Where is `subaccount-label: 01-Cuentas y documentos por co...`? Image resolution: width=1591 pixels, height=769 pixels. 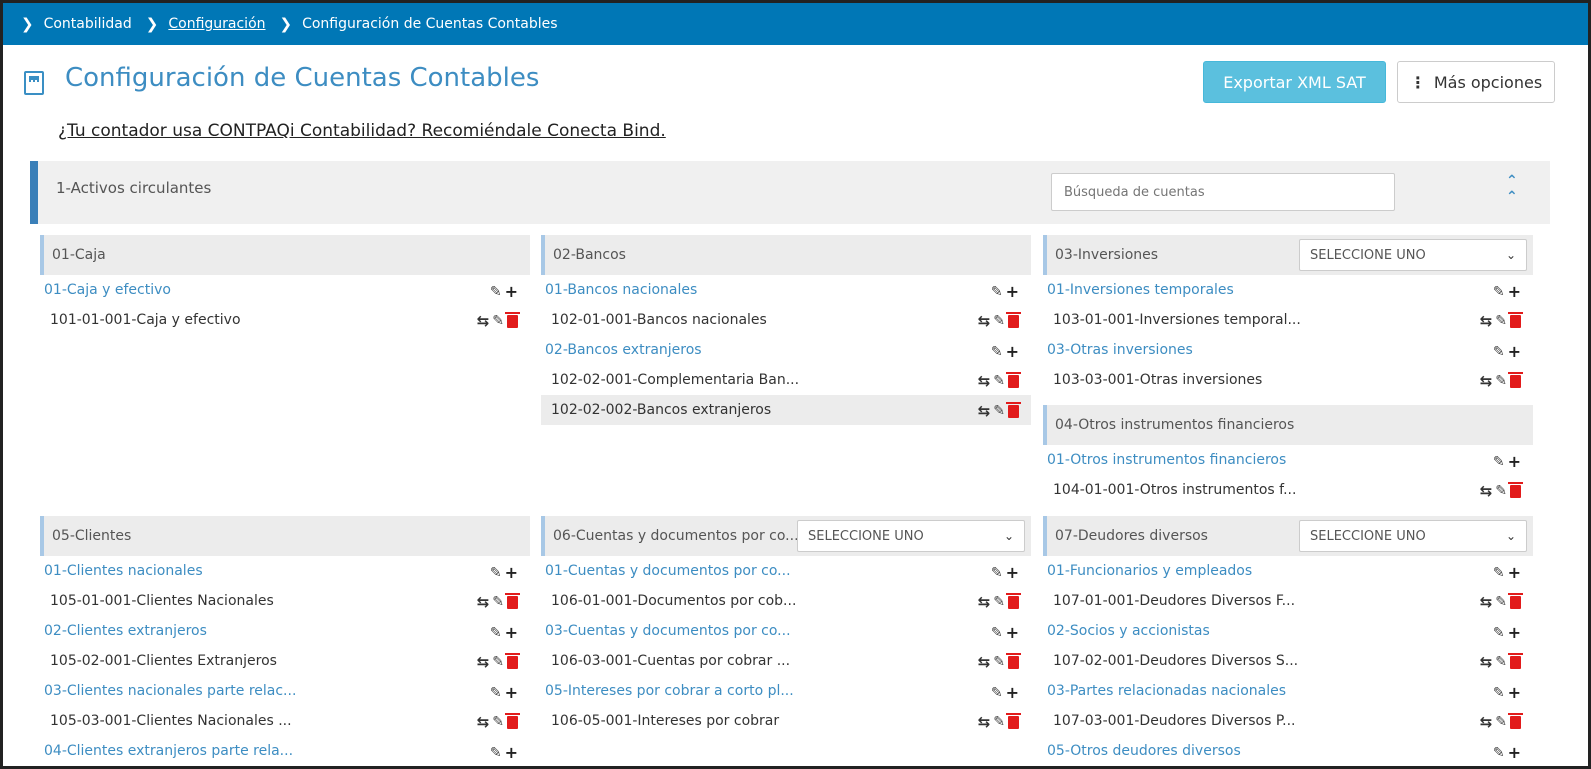
subaccount-label: 01-Cuentas y documentos por co... is located at coordinates (668, 571).